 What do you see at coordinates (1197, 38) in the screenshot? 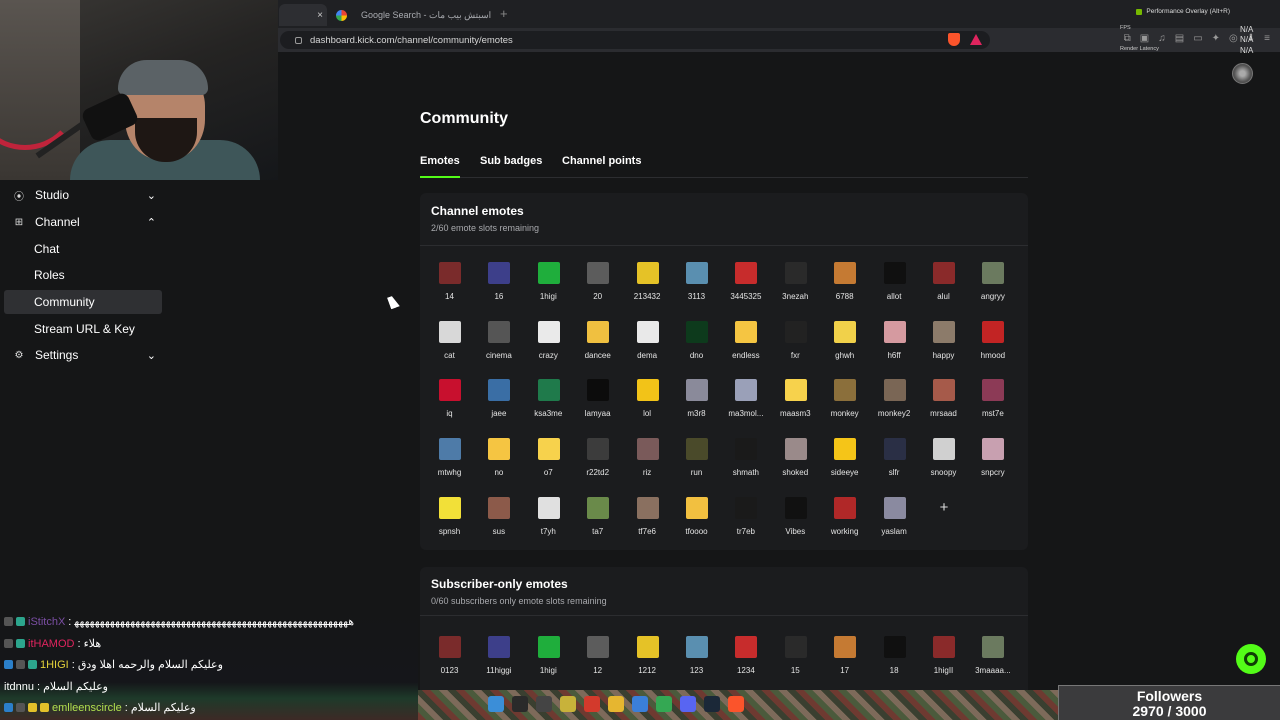
I see `wallet-icon: ▭` at bounding box center [1197, 38].